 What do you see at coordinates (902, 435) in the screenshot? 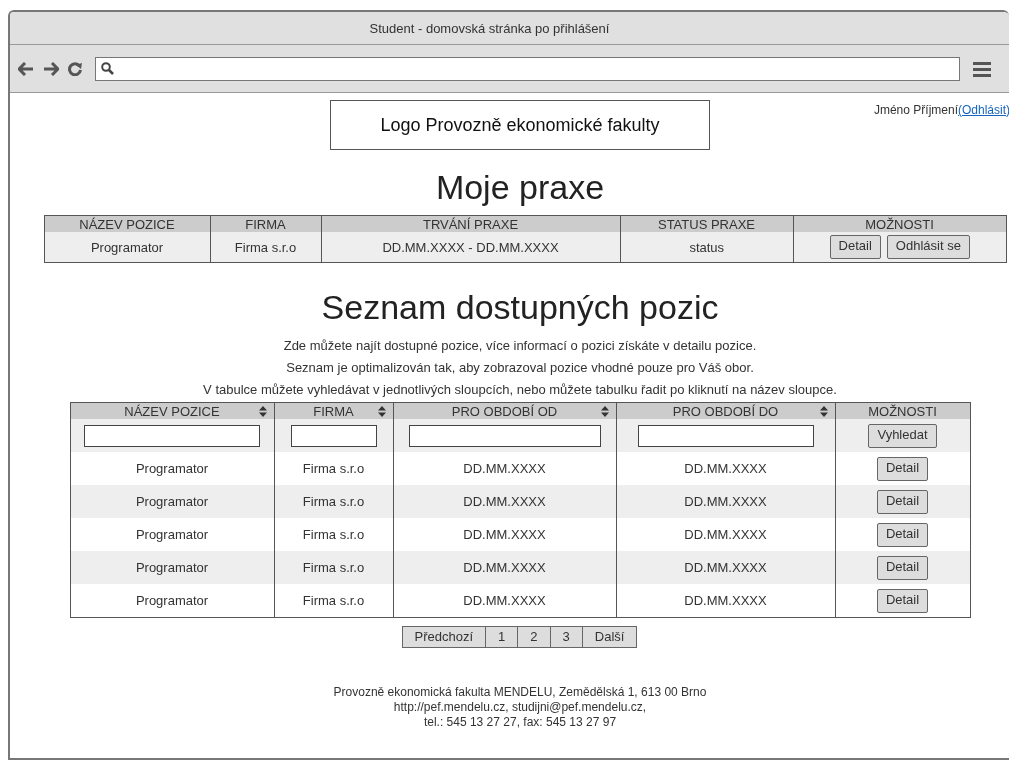
I see `search-button: Vyhledat` at bounding box center [902, 435].